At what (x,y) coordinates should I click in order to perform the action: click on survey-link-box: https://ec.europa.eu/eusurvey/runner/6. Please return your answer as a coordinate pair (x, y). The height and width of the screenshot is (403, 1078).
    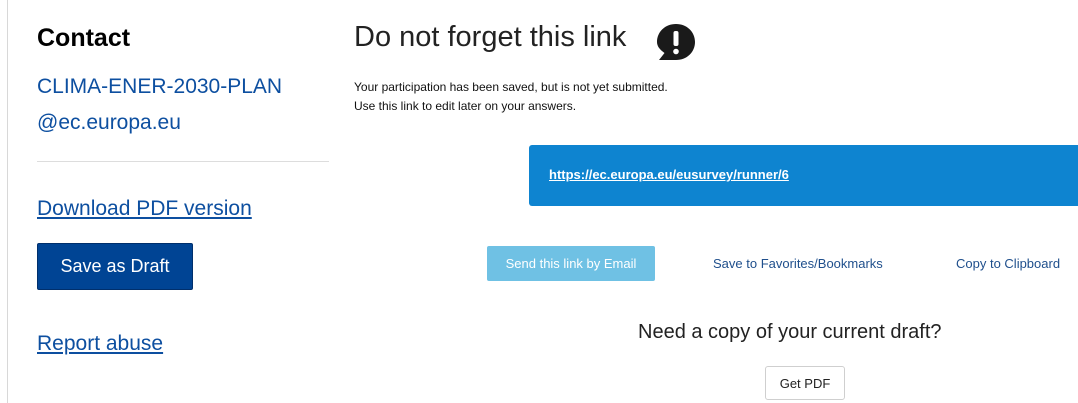
    Looking at the image, I should click on (803, 175).